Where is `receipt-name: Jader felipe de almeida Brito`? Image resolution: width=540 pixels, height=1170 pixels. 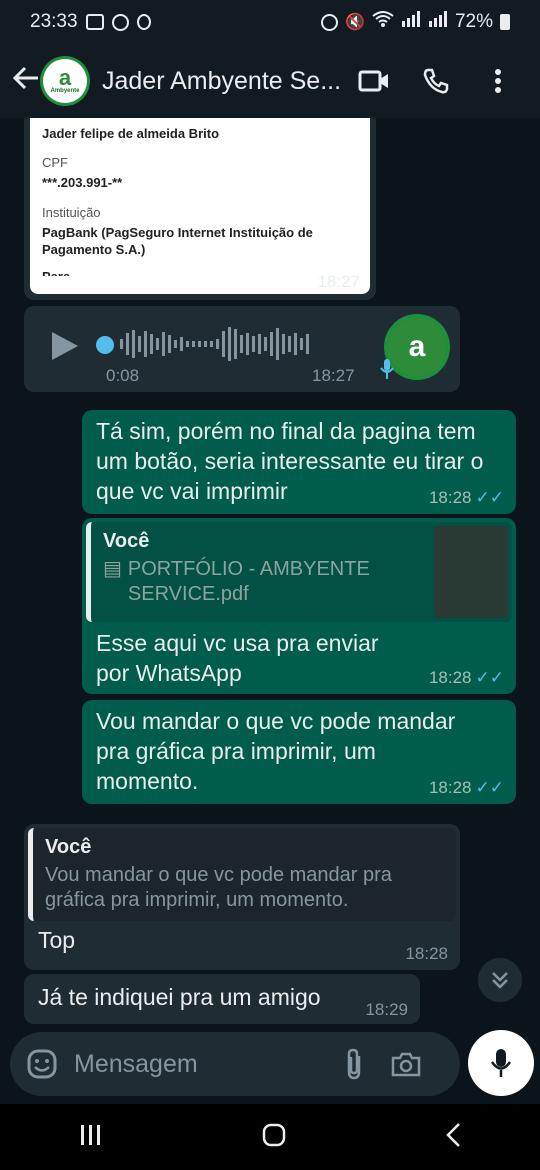 receipt-name: Jader felipe de almeida Brito is located at coordinates (131, 133).